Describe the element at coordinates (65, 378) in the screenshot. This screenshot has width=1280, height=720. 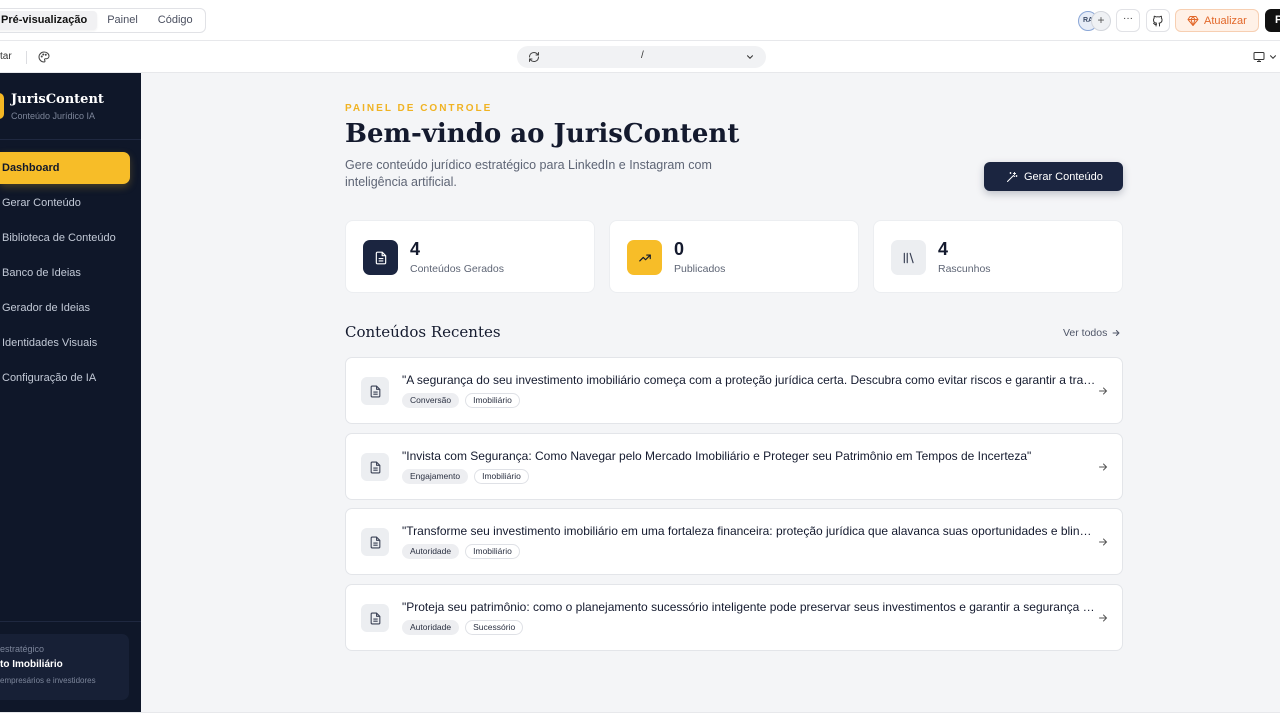
I see `sidebar-item-ai-settings: Configuração de IA` at that location.